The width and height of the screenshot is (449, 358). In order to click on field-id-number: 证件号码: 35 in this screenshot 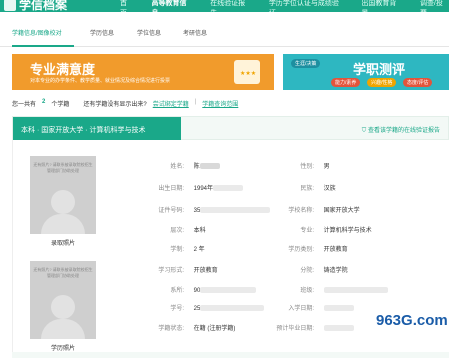, I will do `click(204, 209)`.